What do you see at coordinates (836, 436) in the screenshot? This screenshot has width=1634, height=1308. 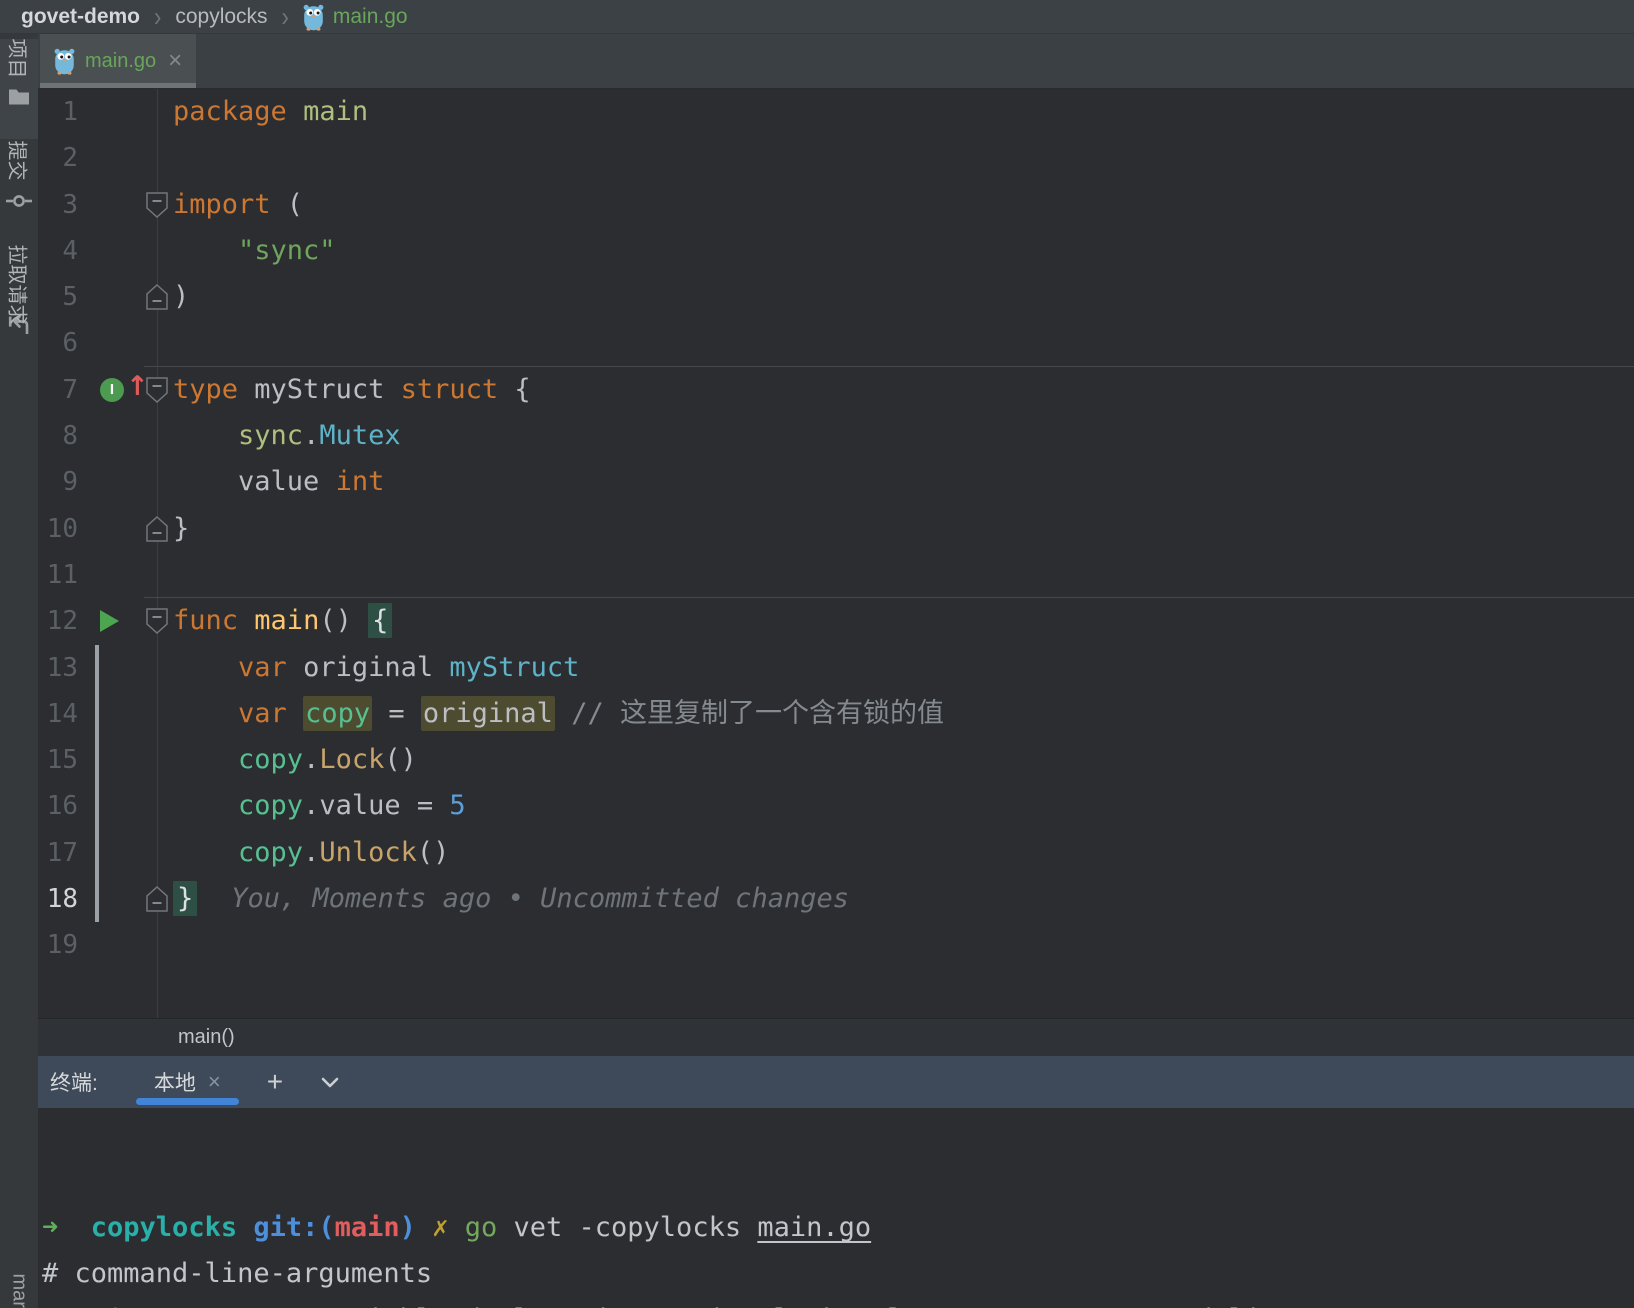 I see `code-line-8: 8 sync.Mutex` at bounding box center [836, 436].